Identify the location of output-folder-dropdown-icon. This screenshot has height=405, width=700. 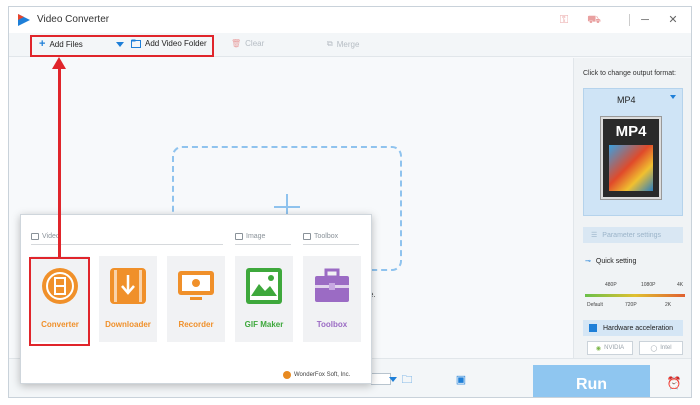
(393, 379).